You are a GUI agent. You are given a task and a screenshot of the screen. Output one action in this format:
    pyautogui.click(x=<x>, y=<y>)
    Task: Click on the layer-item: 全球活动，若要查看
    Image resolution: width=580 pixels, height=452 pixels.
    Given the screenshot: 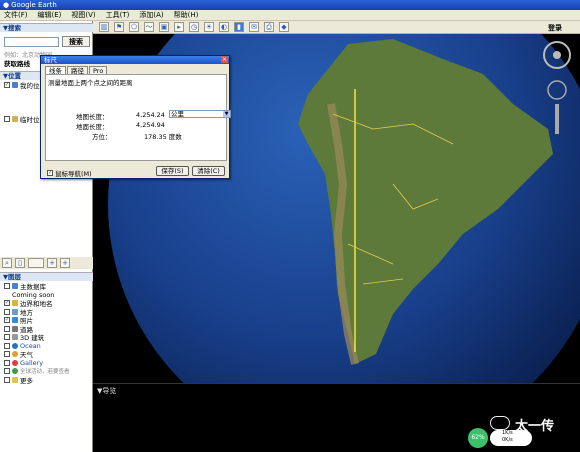 What is the action you would take?
    pyautogui.click(x=46, y=371)
    